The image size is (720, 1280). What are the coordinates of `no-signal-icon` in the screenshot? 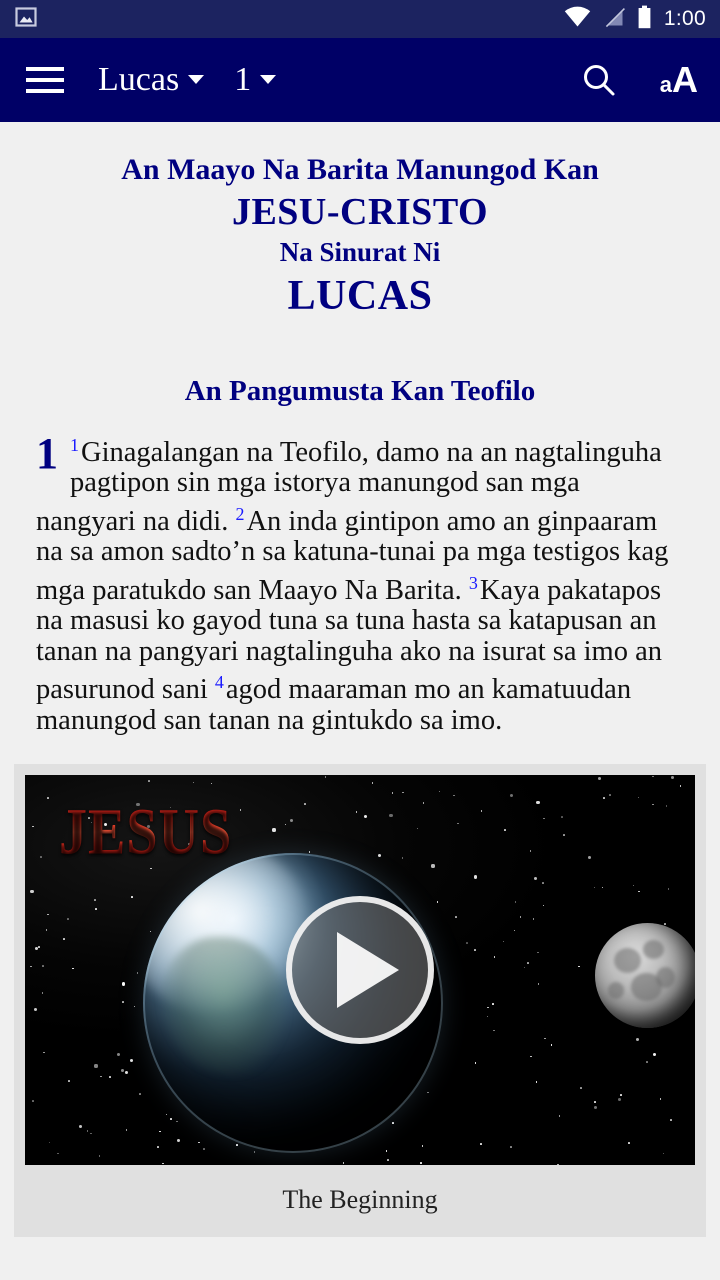 It's located at (614, 19).